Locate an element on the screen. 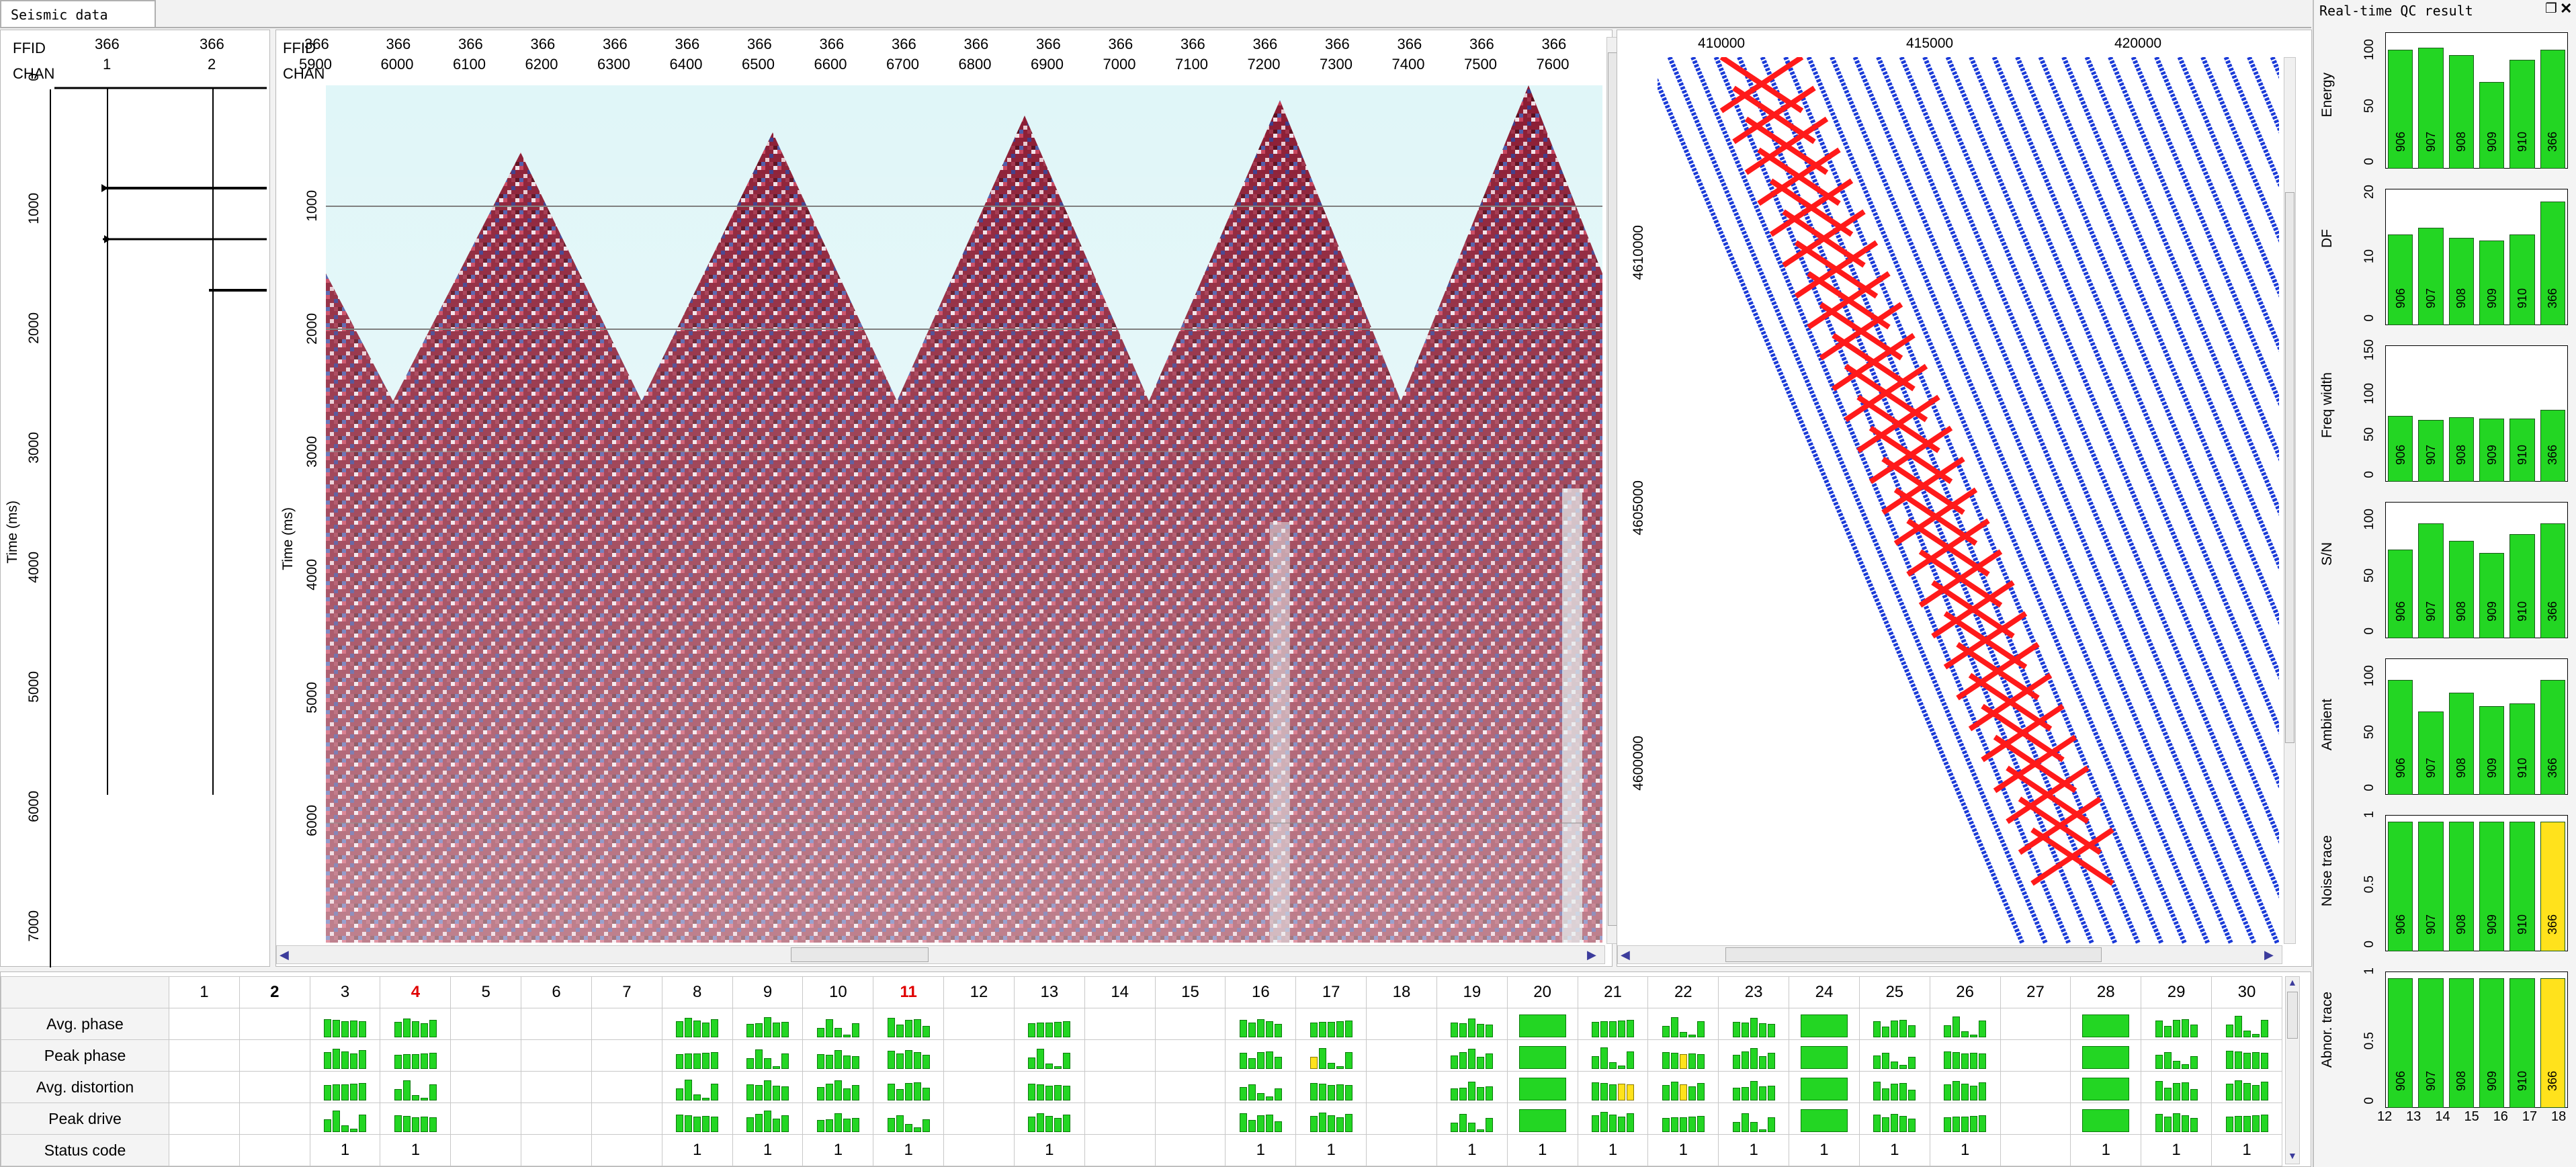  grid-column-header: 22 is located at coordinates (1683, 992).